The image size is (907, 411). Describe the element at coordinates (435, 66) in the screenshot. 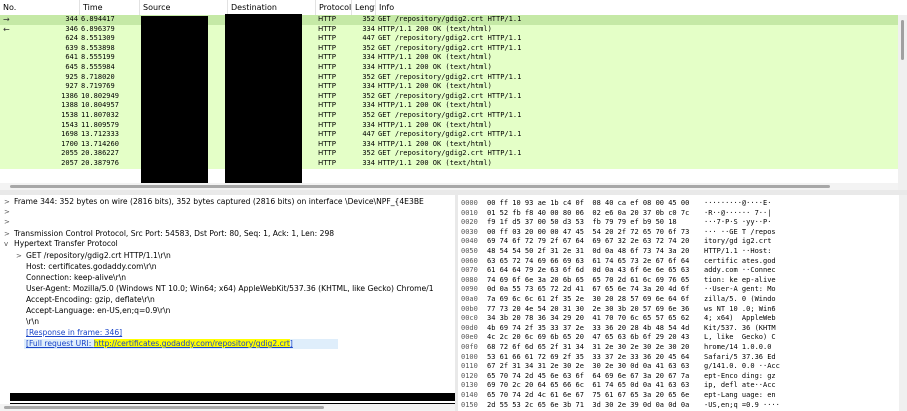

I see `packet-info: HTTP/1.1 200 OK (text/html)` at that location.